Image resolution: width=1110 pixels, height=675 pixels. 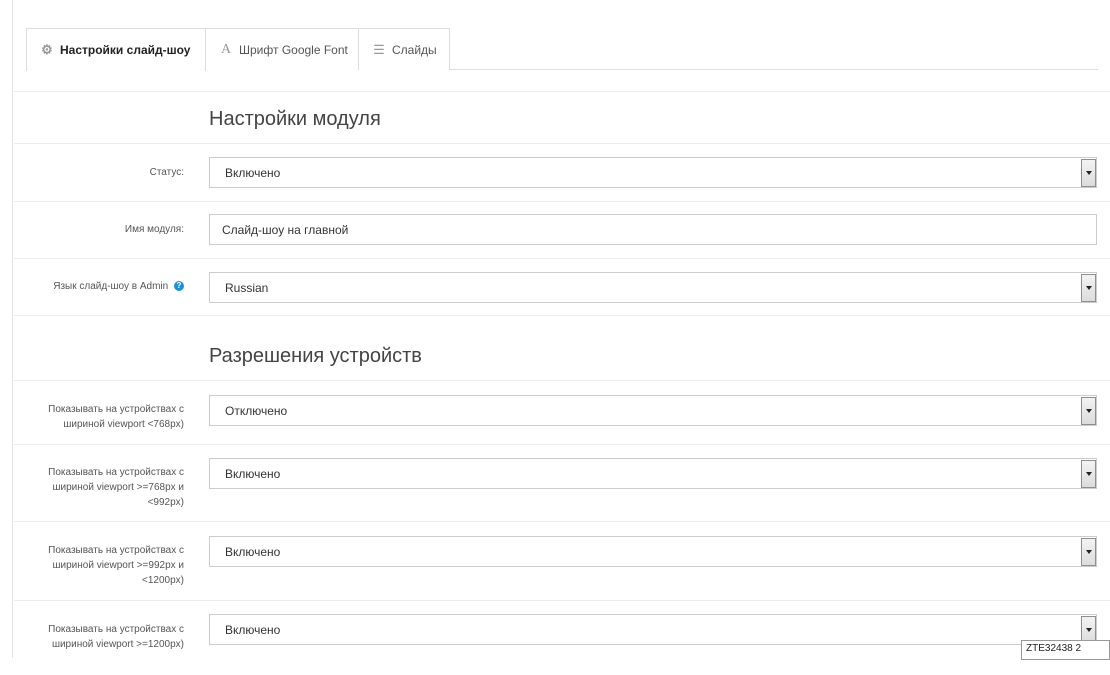 I want to click on help-icon: ?, so click(x=179, y=286).